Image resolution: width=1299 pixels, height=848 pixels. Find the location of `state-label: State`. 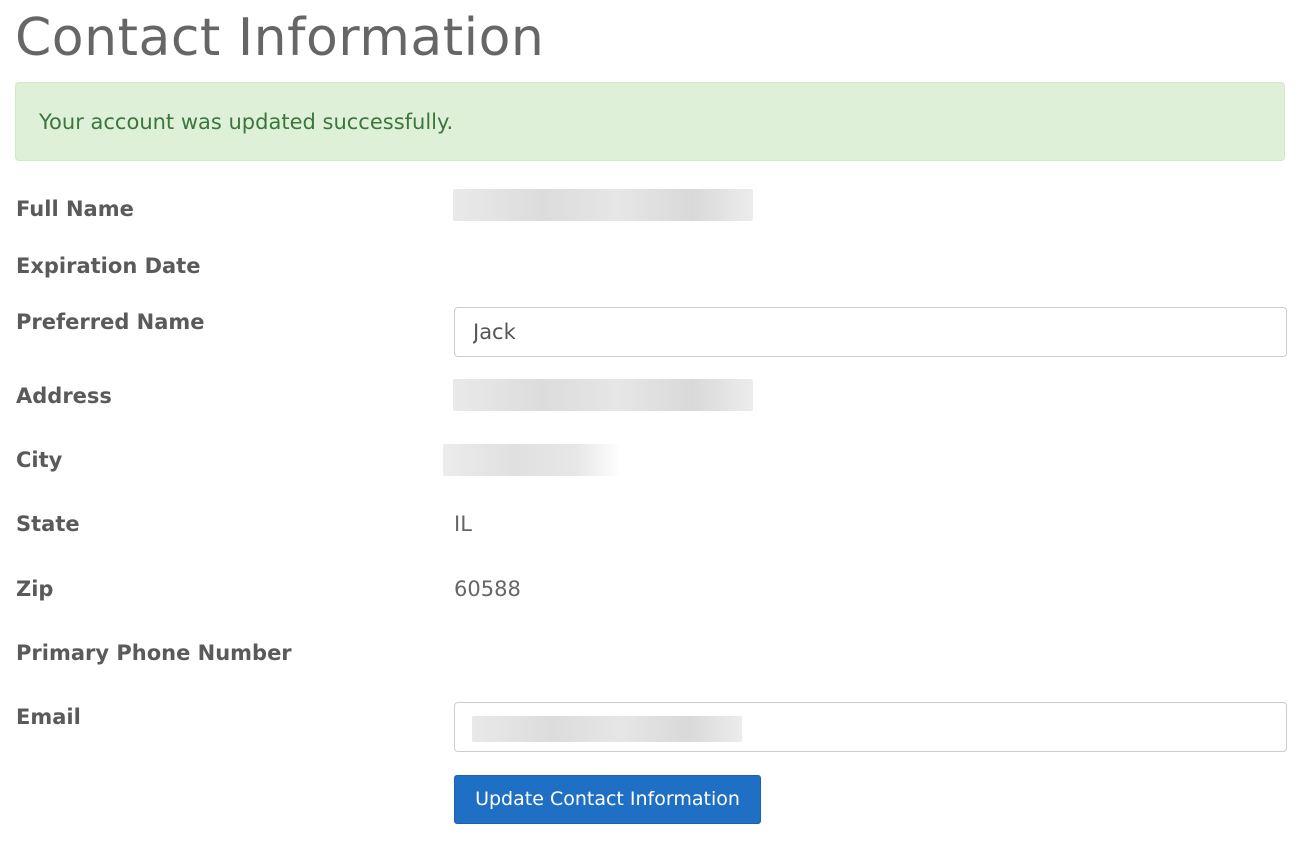

state-label: State is located at coordinates (48, 524).